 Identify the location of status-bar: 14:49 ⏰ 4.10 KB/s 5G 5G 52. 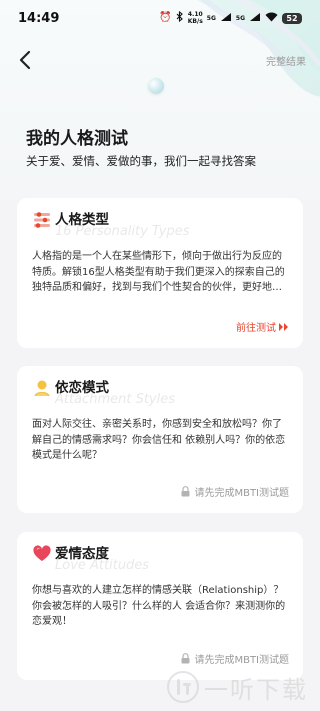
(160, 18).